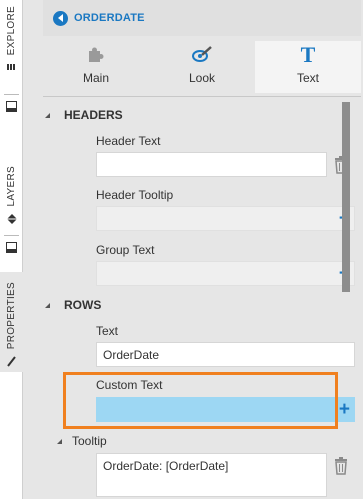  I want to click on tooltip-label: Tooltip, so click(89, 441).